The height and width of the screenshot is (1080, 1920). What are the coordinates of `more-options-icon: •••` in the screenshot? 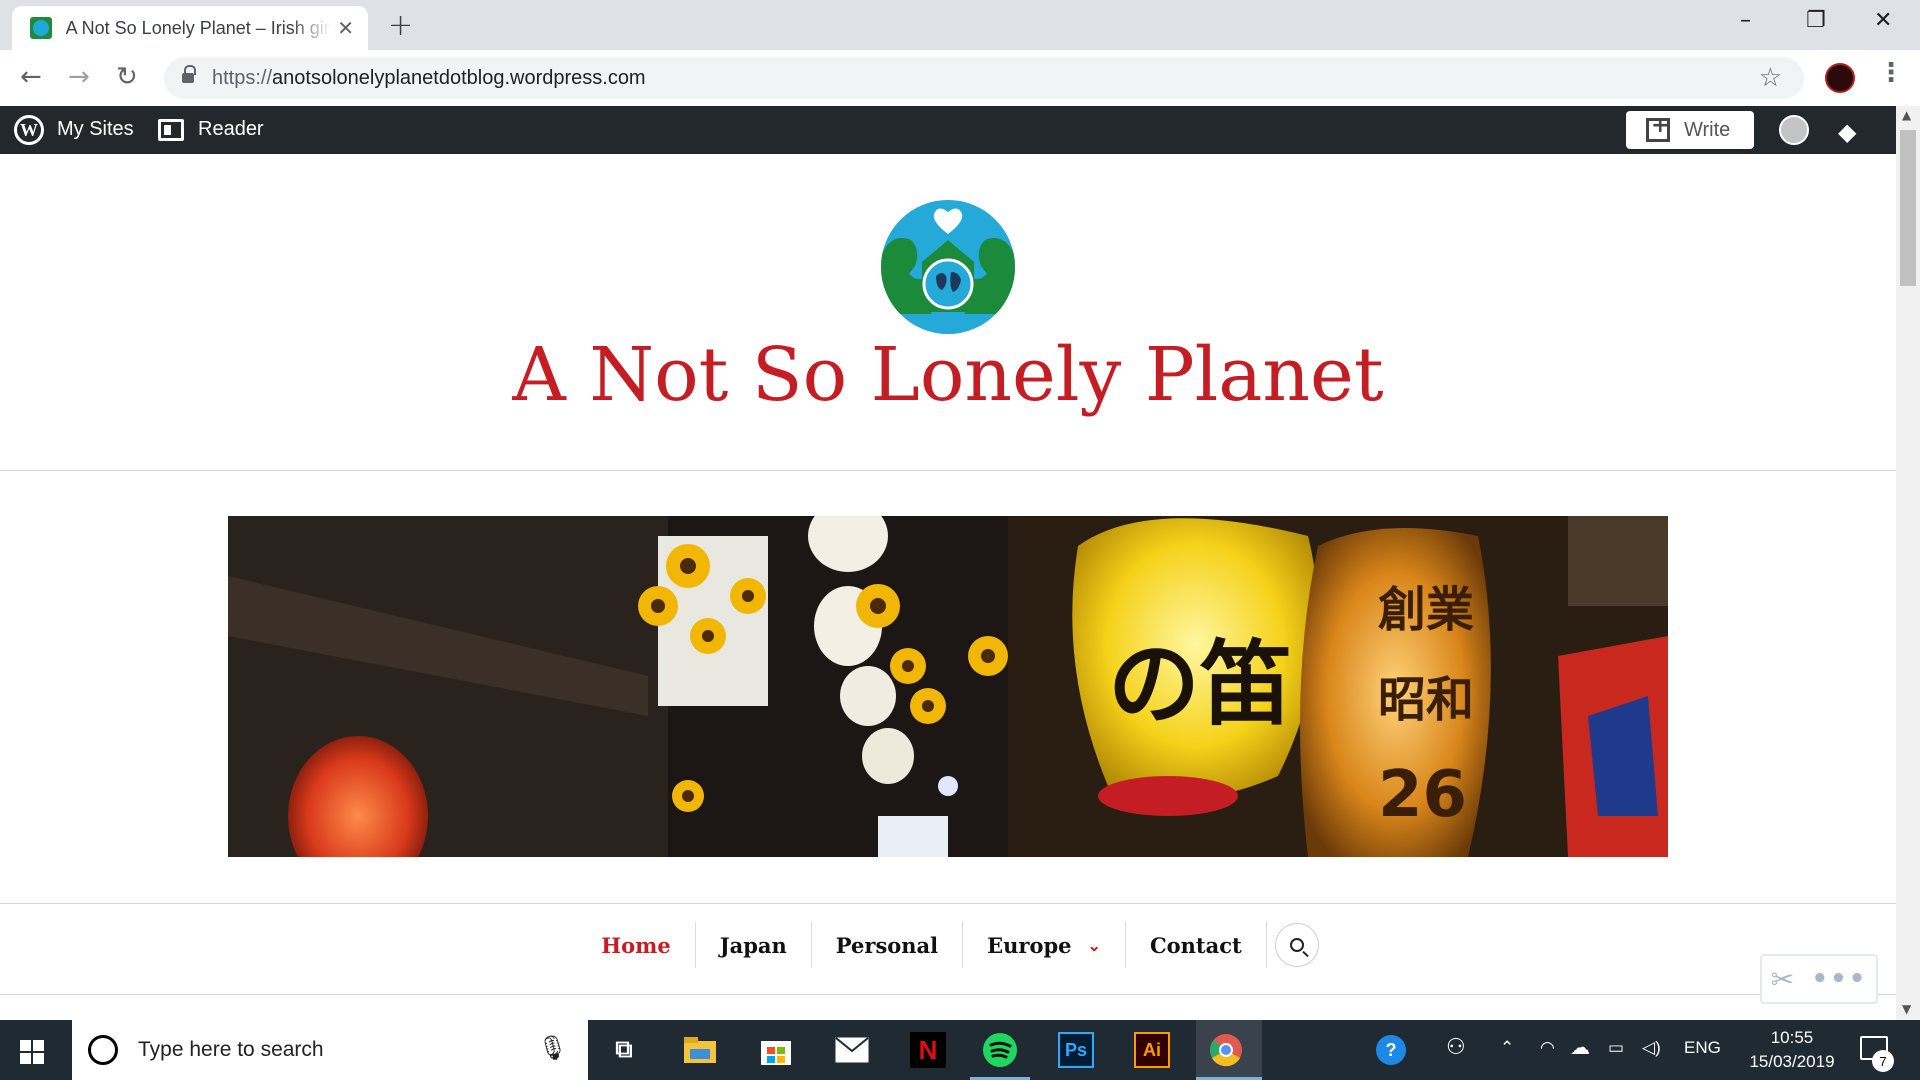 It's located at (1839, 979).